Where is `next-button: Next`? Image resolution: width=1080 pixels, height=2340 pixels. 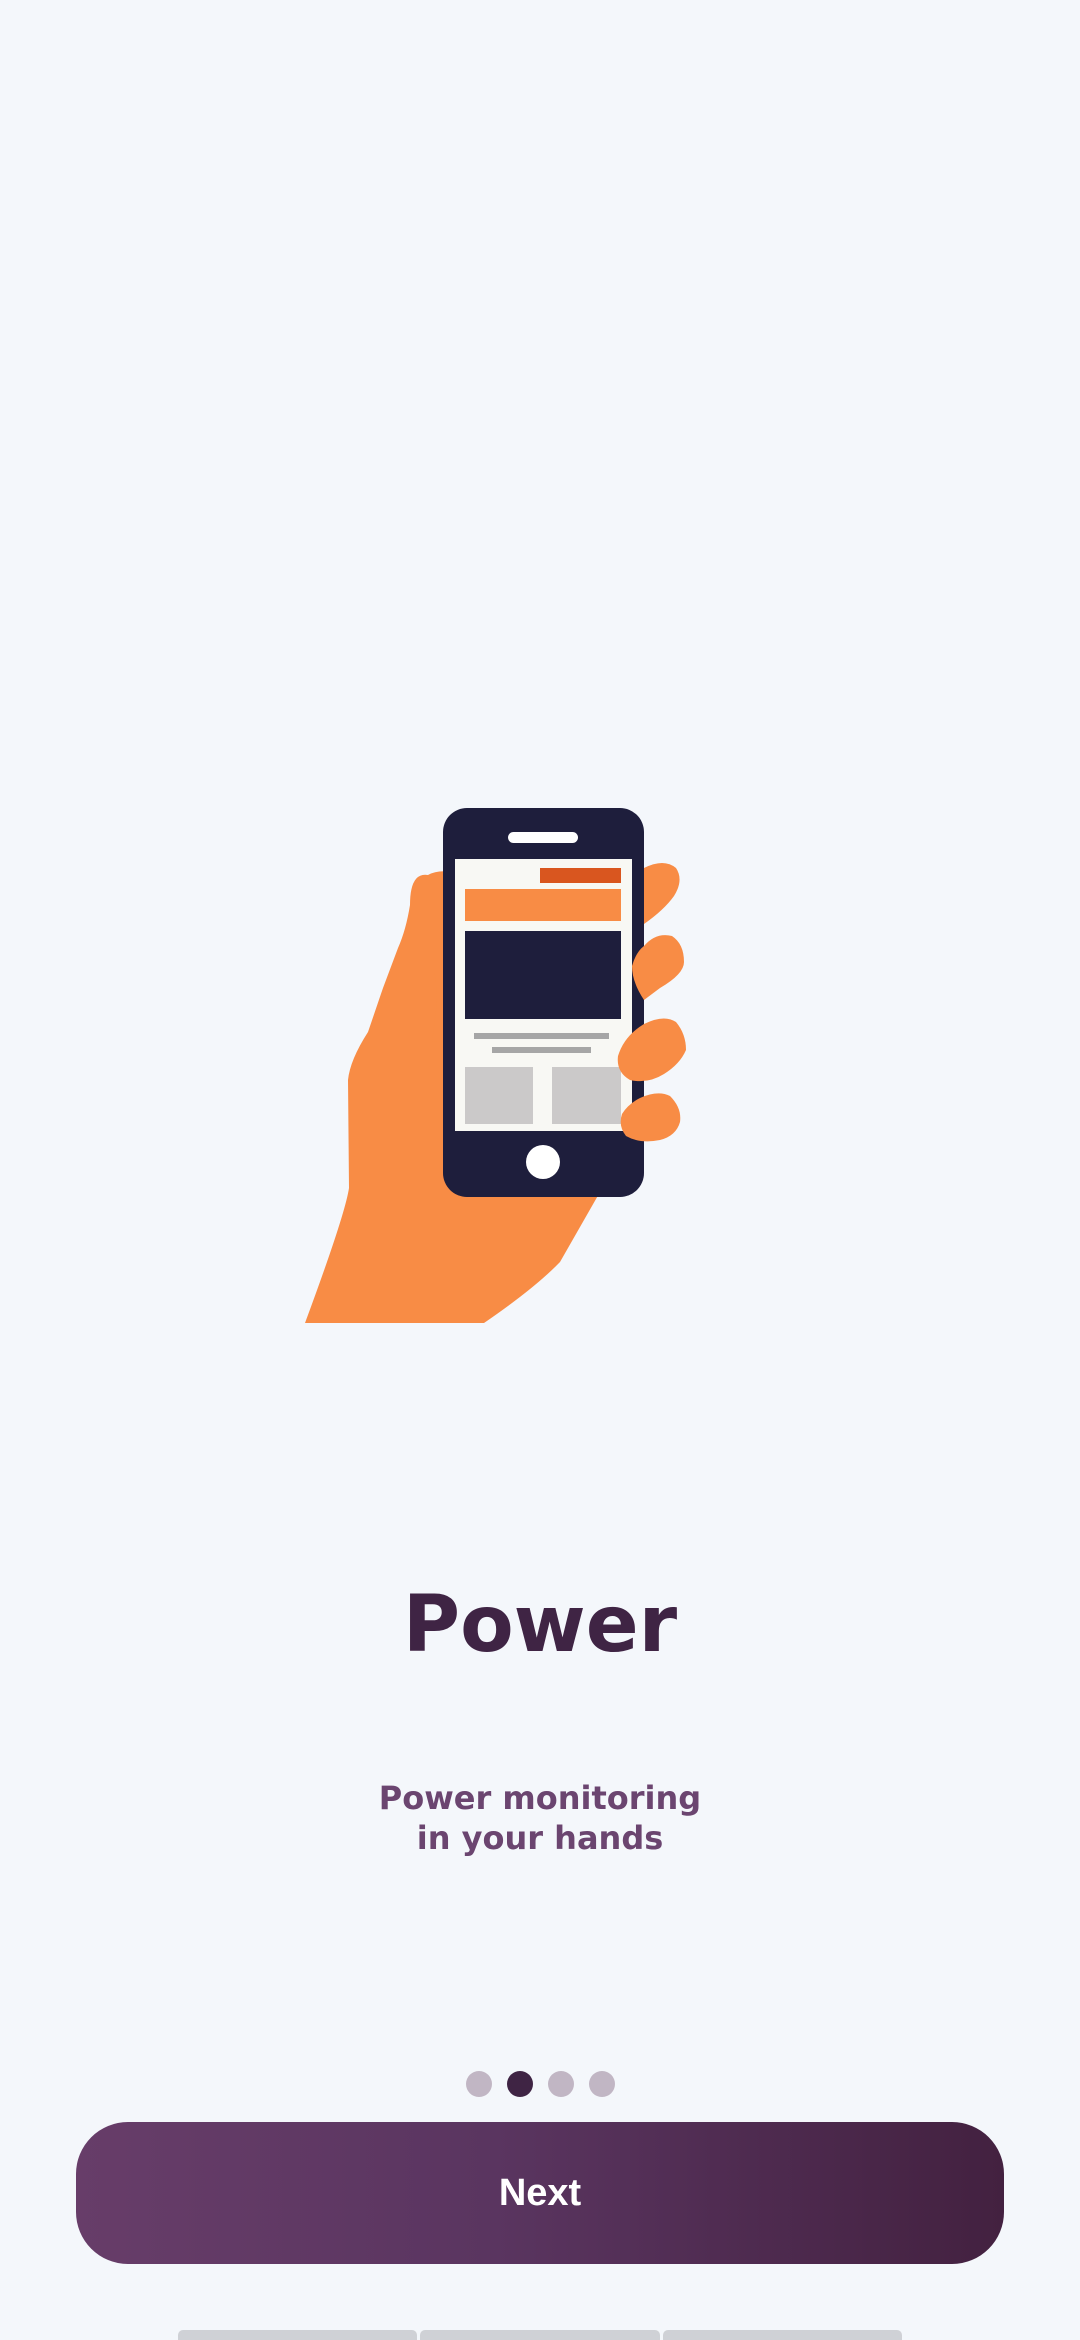 next-button: Next is located at coordinates (540, 2193).